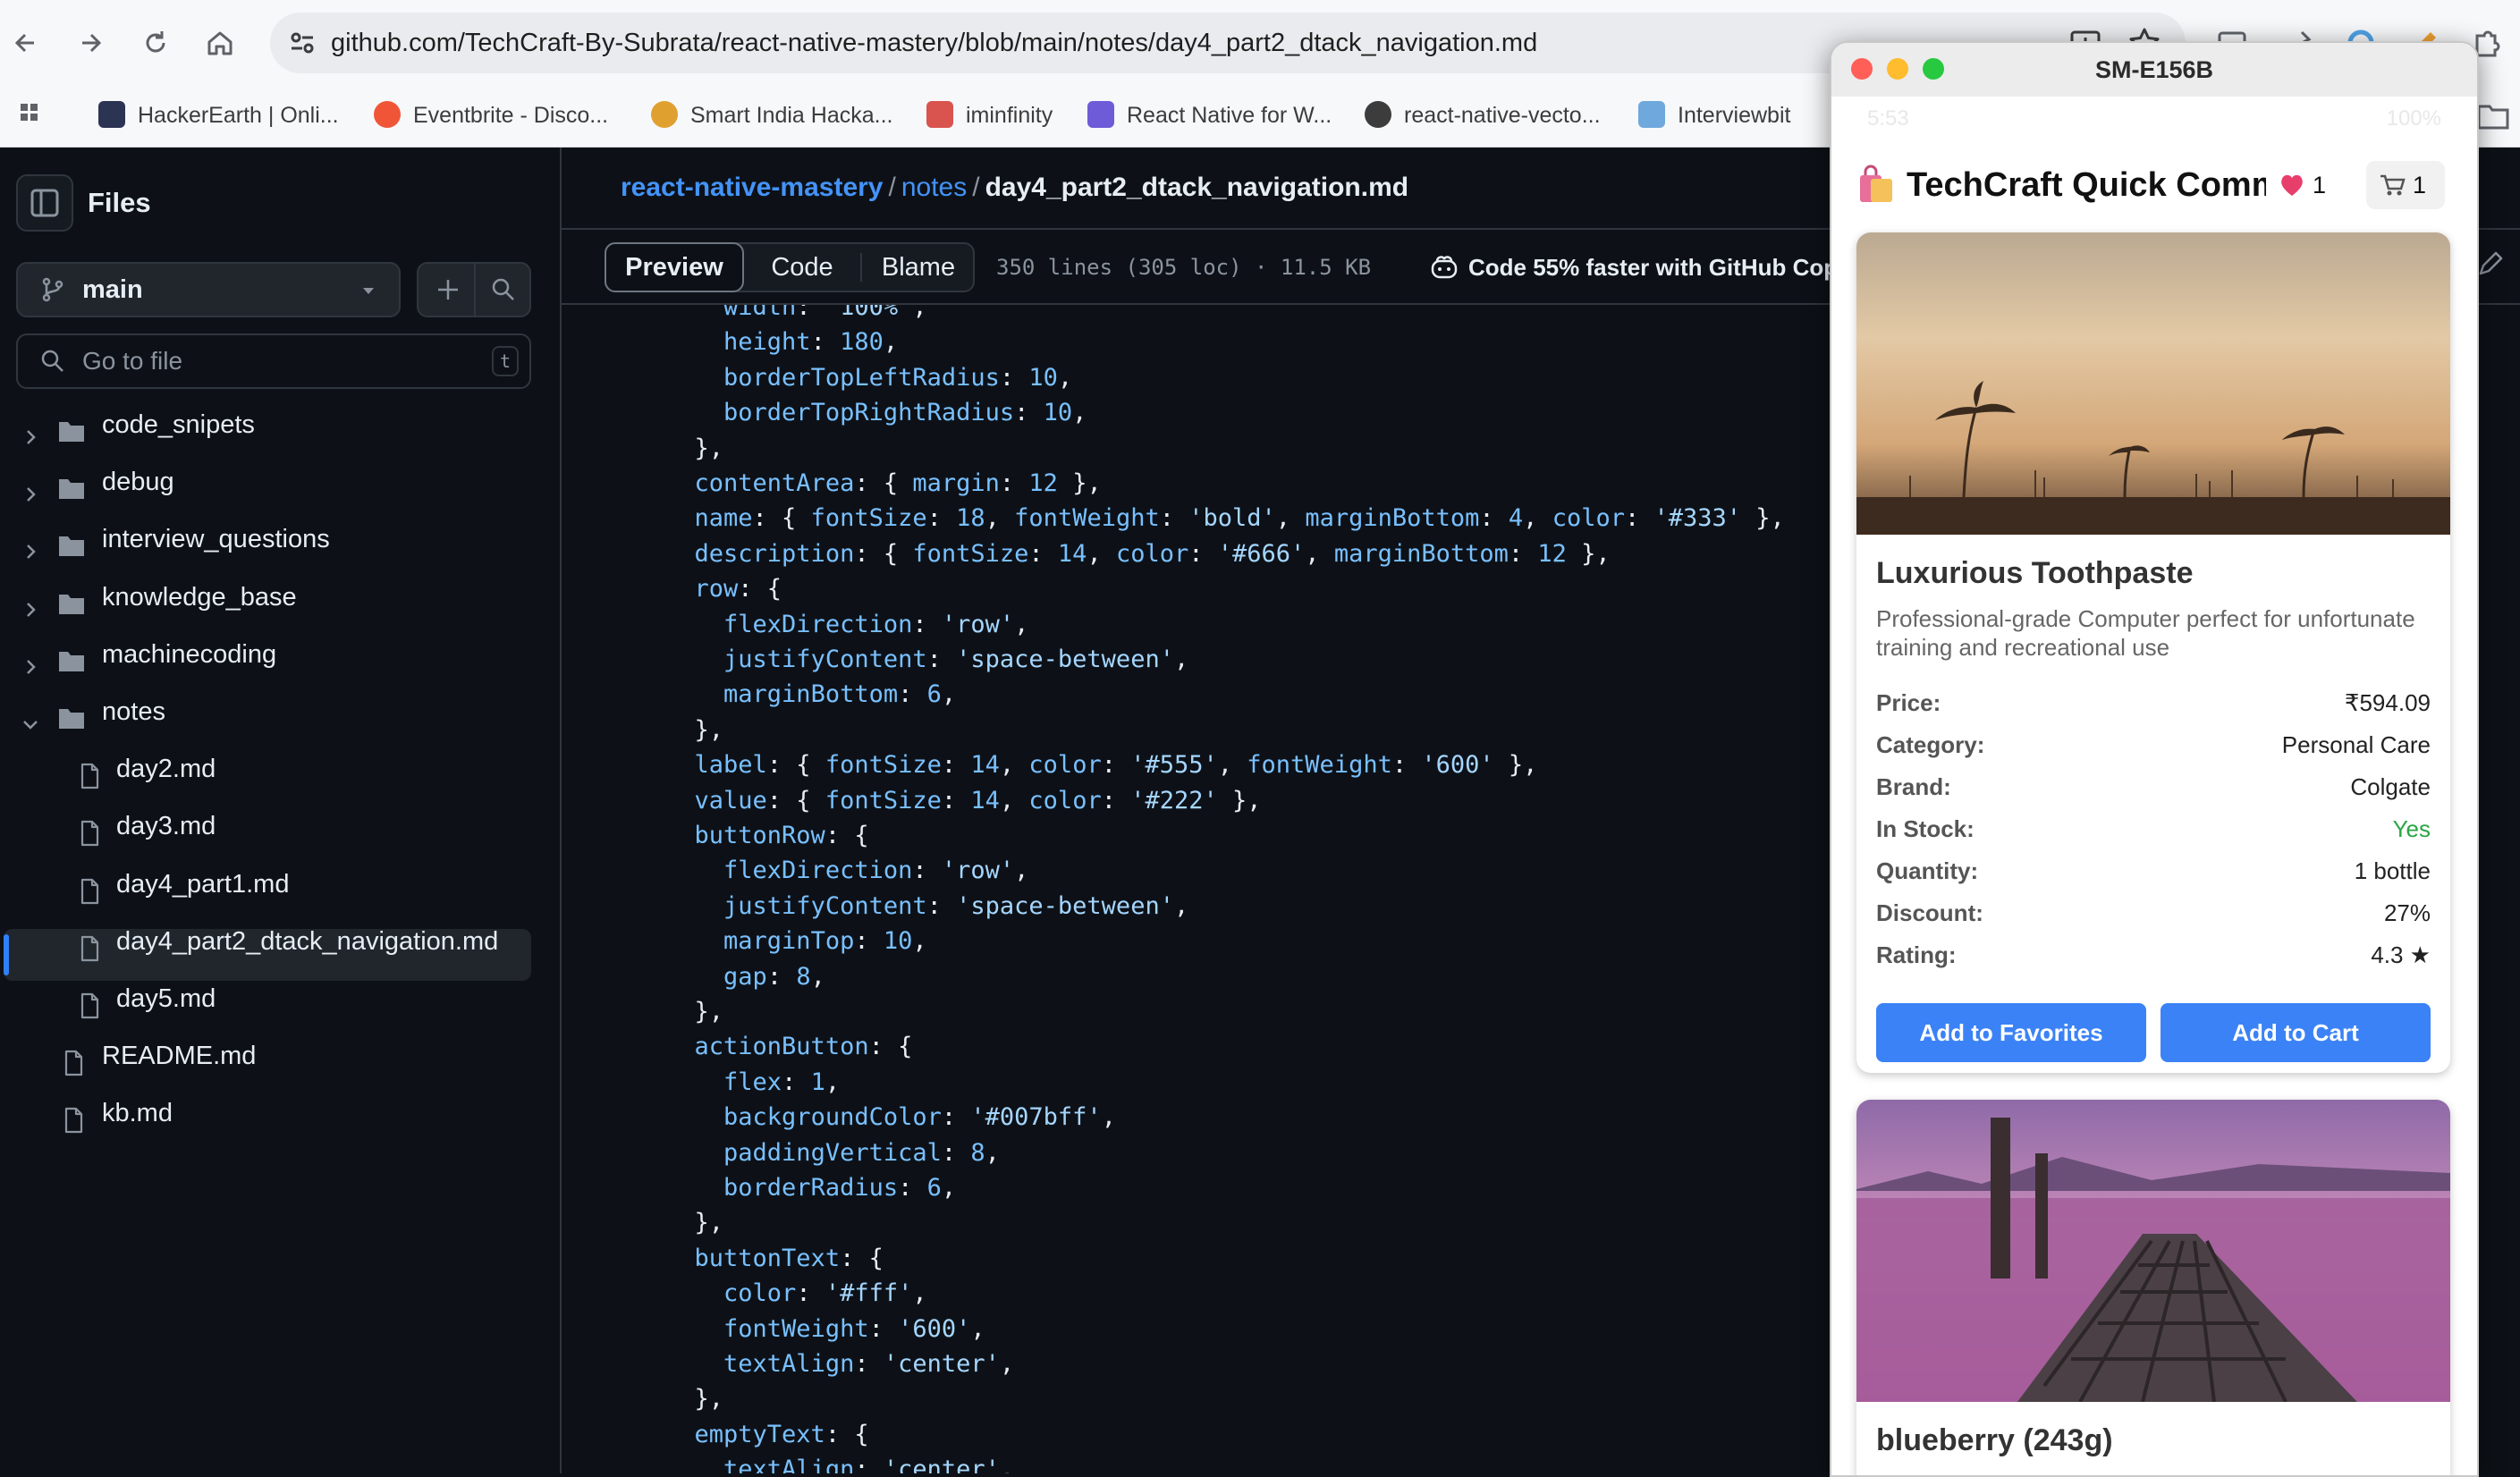  What do you see at coordinates (2493, 115) in the screenshot?
I see `all-bookmarks-folder-icon` at bounding box center [2493, 115].